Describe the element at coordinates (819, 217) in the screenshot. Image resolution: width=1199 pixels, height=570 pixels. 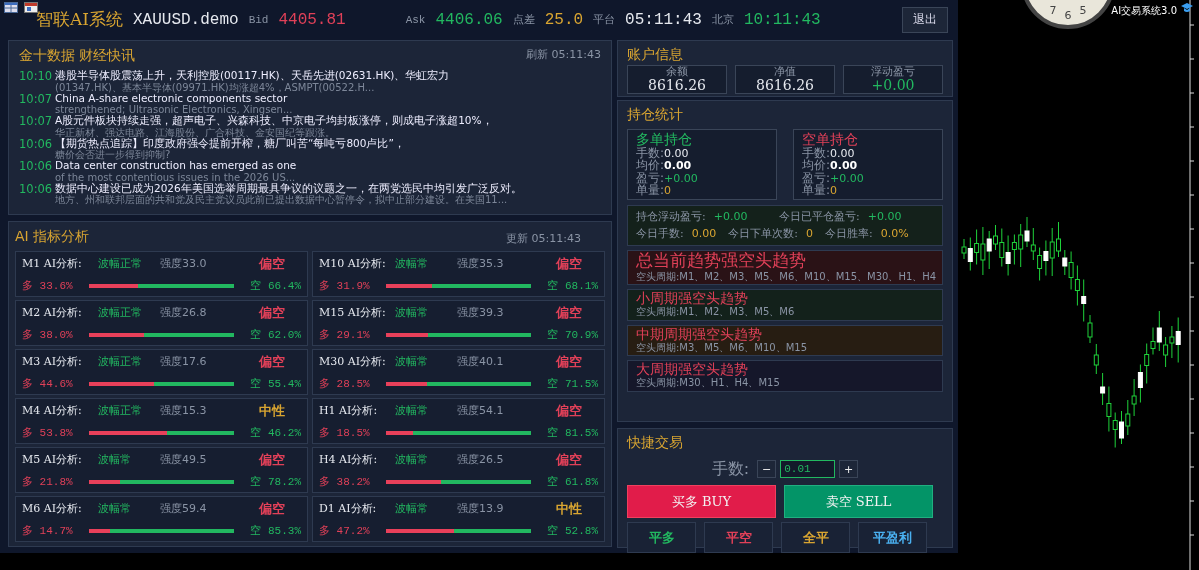
I see `stat-label: 今日已平仓盈亏:` at that location.